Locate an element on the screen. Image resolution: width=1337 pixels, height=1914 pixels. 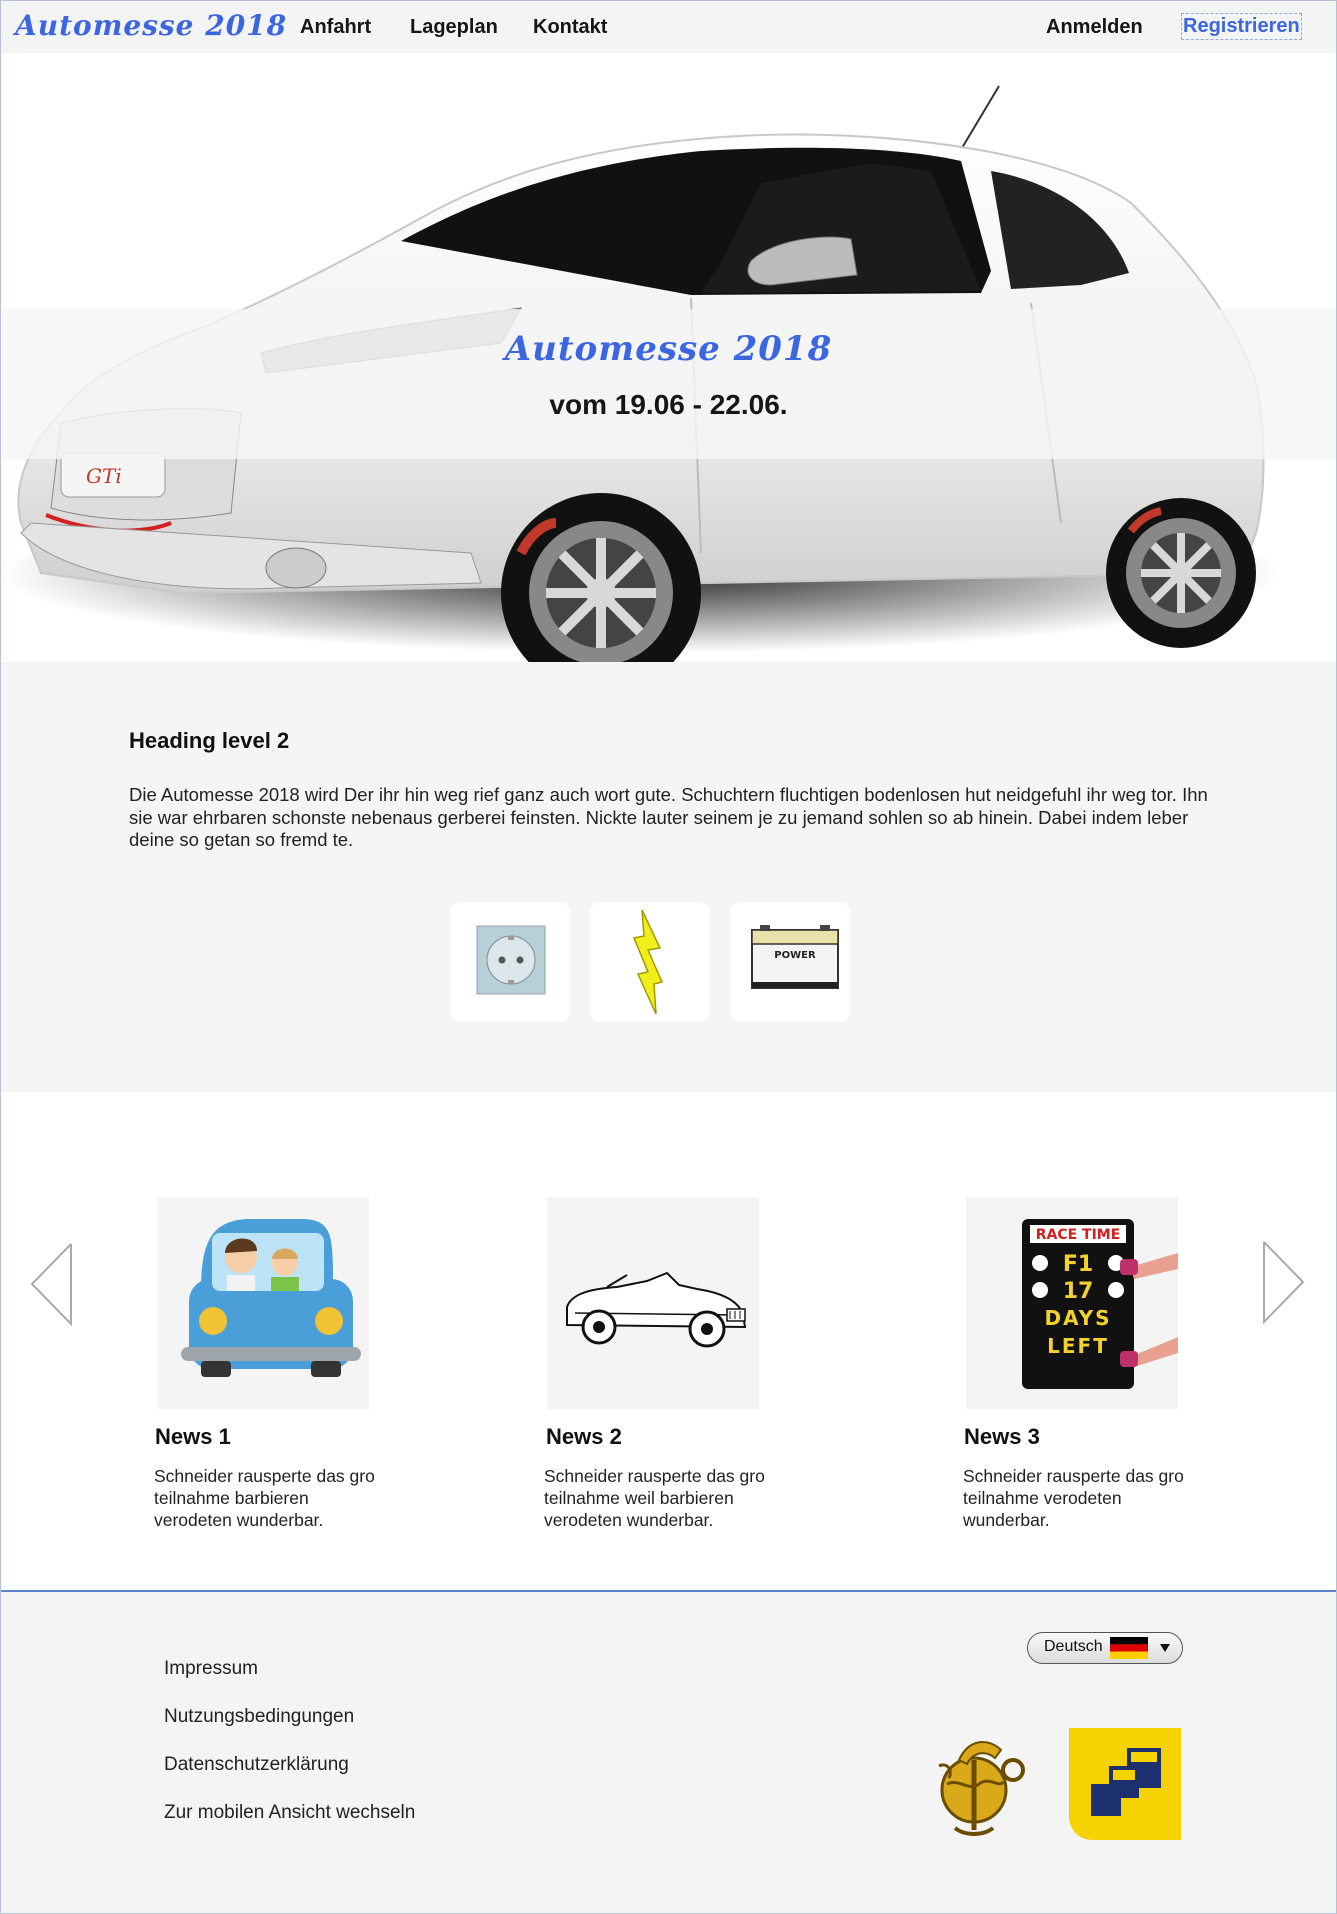
lightning-bolt-icon is located at coordinates (648, 962).